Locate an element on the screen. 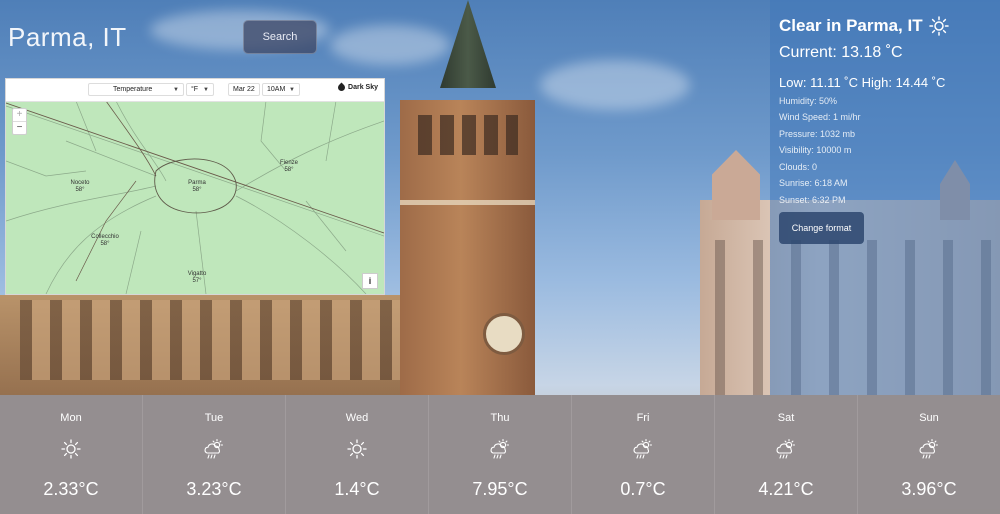 The height and width of the screenshot is (514, 1000). pressure-text: Pressure: 1032 mb is located at coordinates (817, 134).